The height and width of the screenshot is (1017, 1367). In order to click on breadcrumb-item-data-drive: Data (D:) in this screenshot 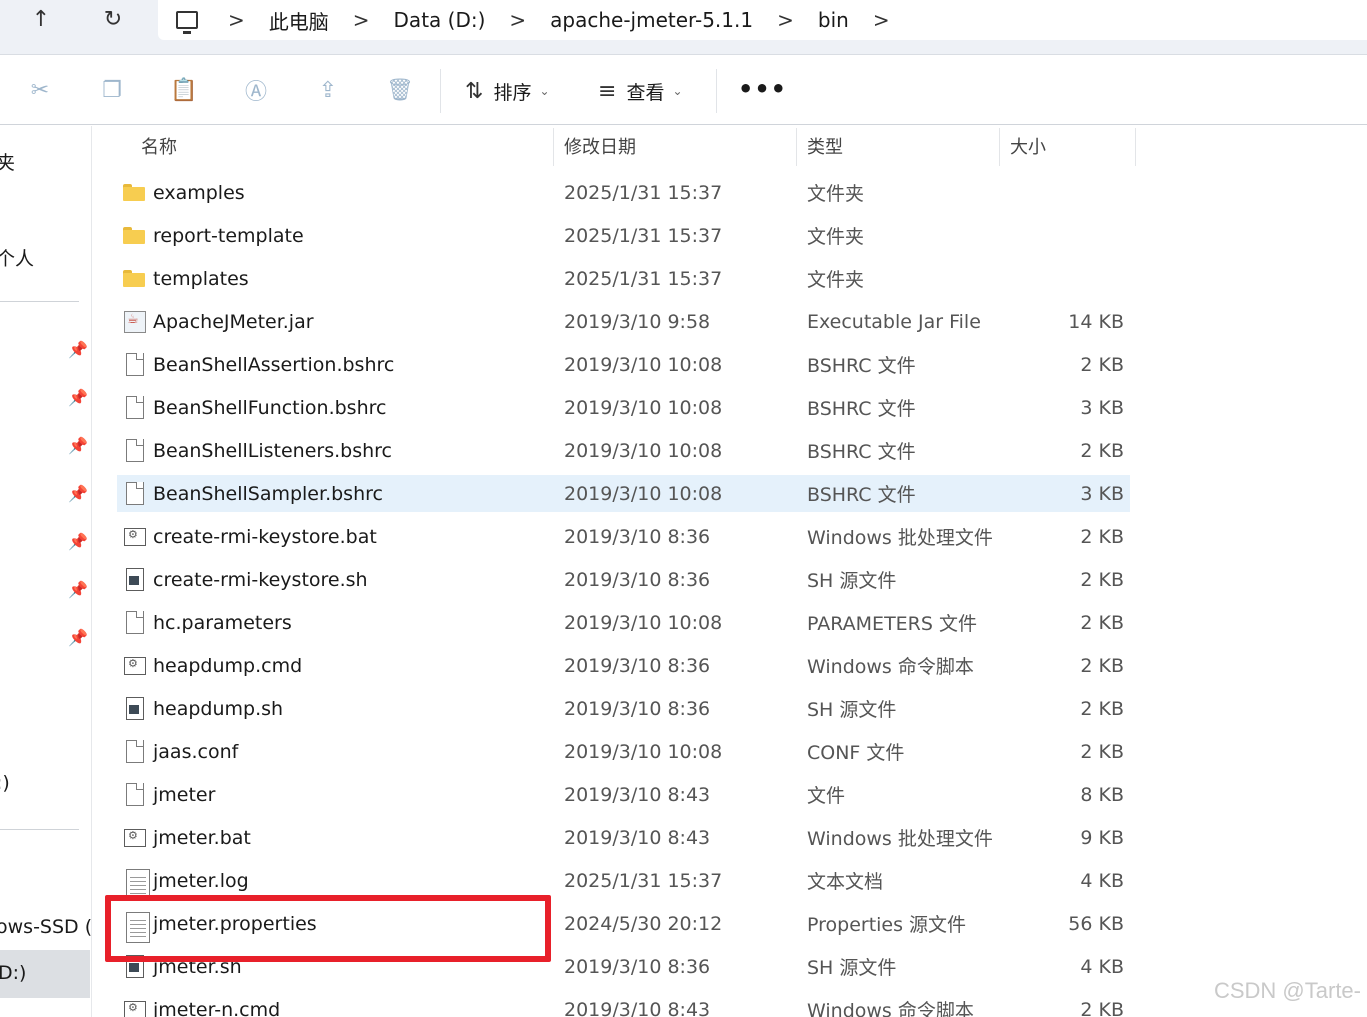, I will do `click(440, 20)`.